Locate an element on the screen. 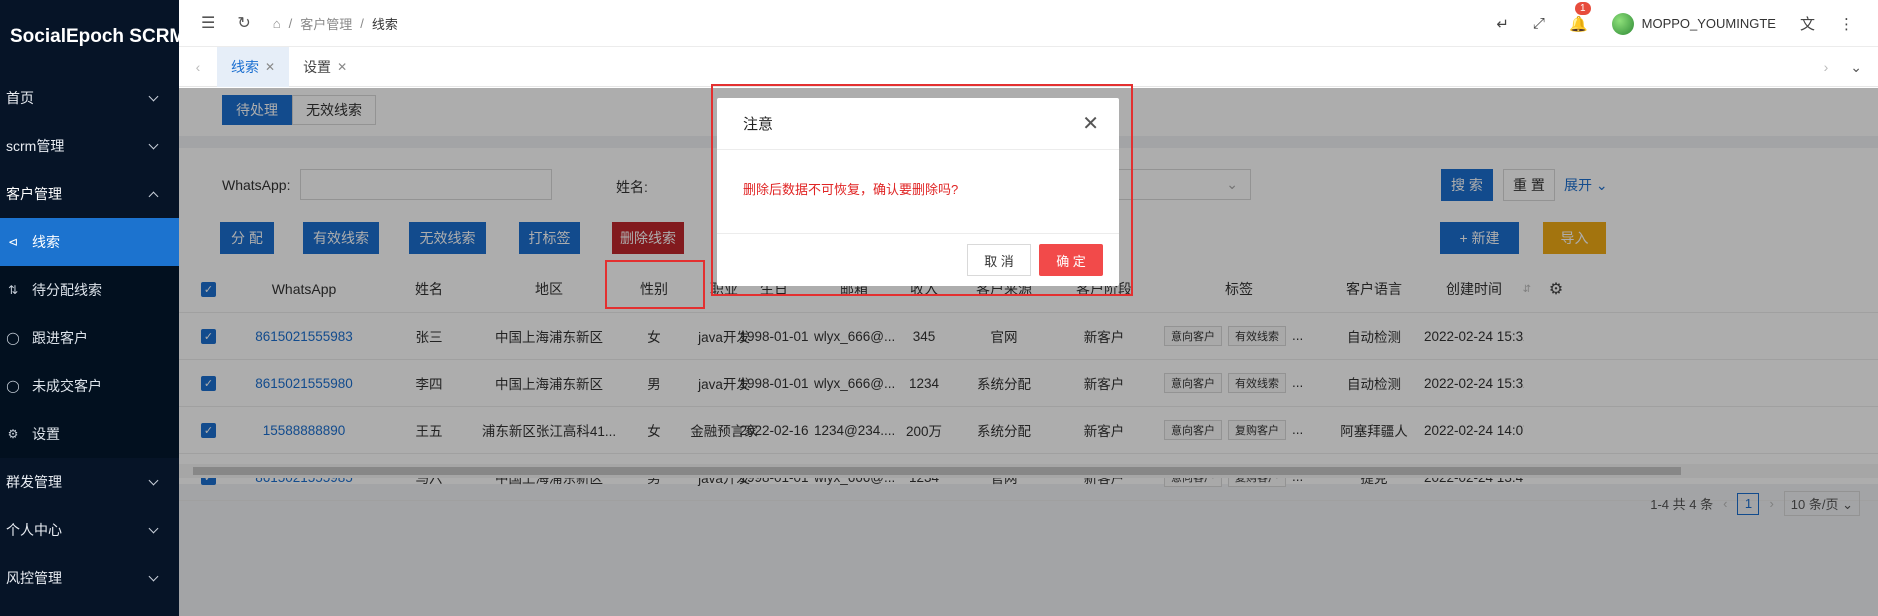 The image size is (1878, 616). dialog-highlight is located at coordinates (922, 190).